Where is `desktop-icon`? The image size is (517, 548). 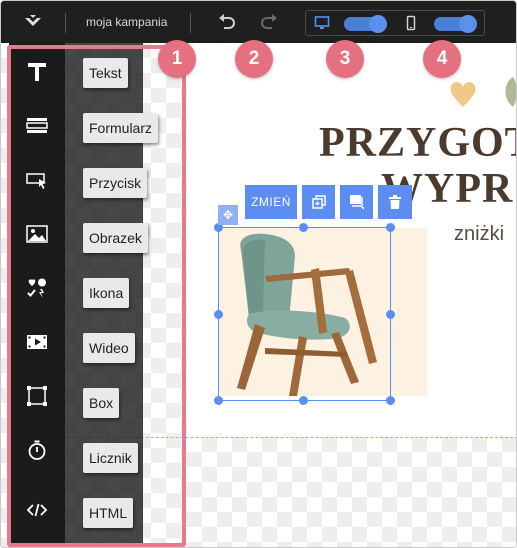
desktop-icon is located at coordinates (322, 23).